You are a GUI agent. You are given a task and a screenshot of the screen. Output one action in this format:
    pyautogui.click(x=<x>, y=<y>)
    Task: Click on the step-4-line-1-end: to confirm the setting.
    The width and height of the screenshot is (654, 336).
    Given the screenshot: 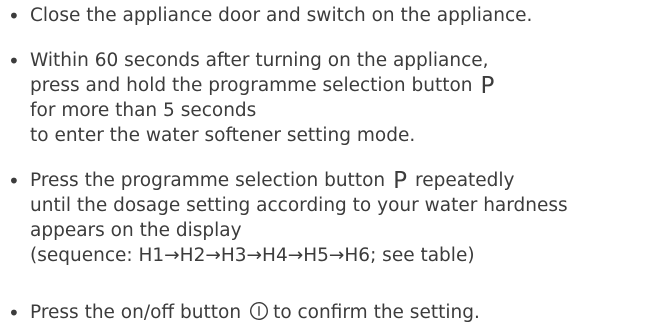 What is the action you would take?
    pyautogui.click(x=376, y=312)
    